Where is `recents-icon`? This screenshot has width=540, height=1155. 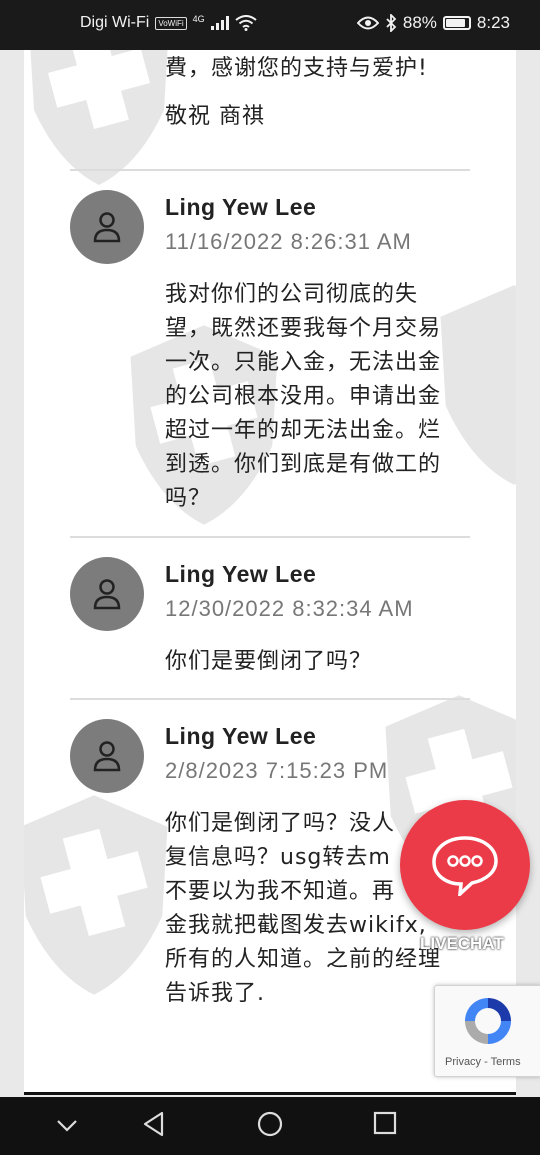 recents-icon is located at coordinates (385, 1123).